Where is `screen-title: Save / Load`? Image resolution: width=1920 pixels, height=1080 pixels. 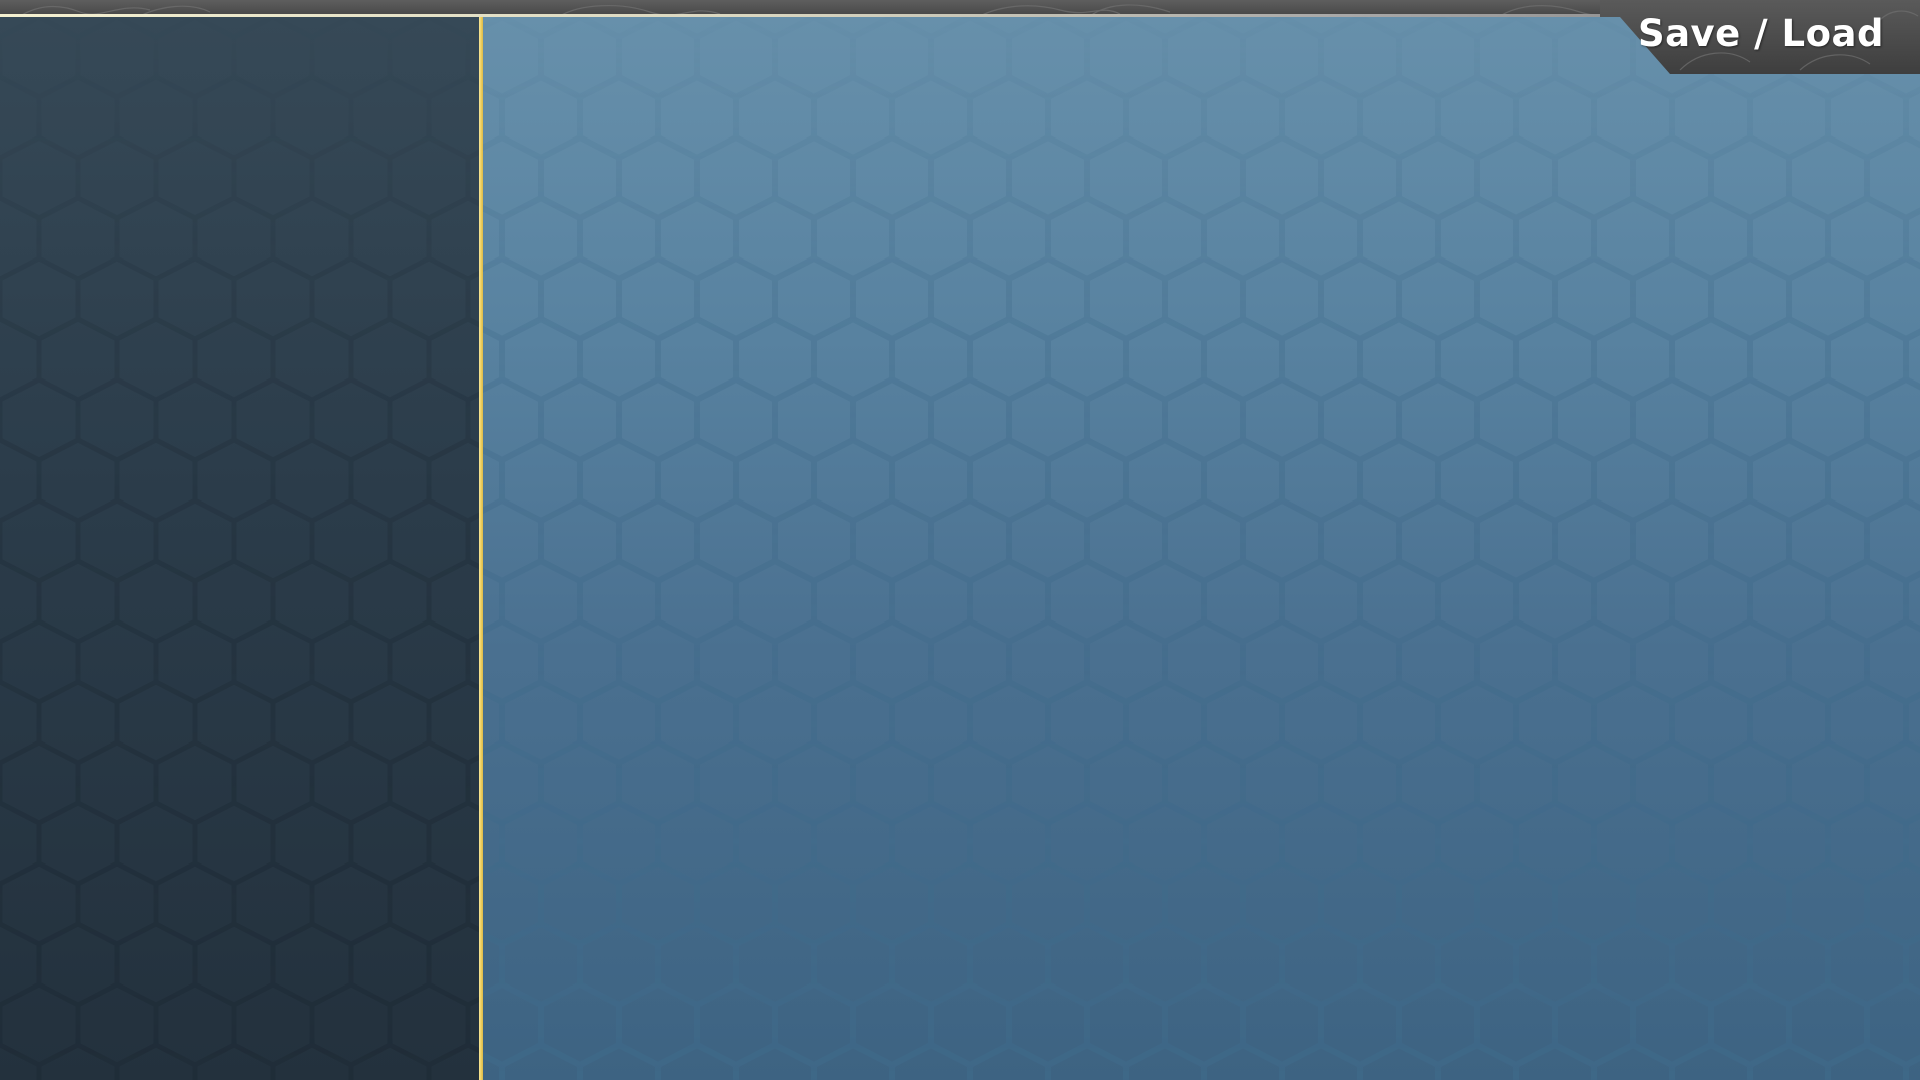
screen-title: Save / Load is located at coordinates (1760, 33).